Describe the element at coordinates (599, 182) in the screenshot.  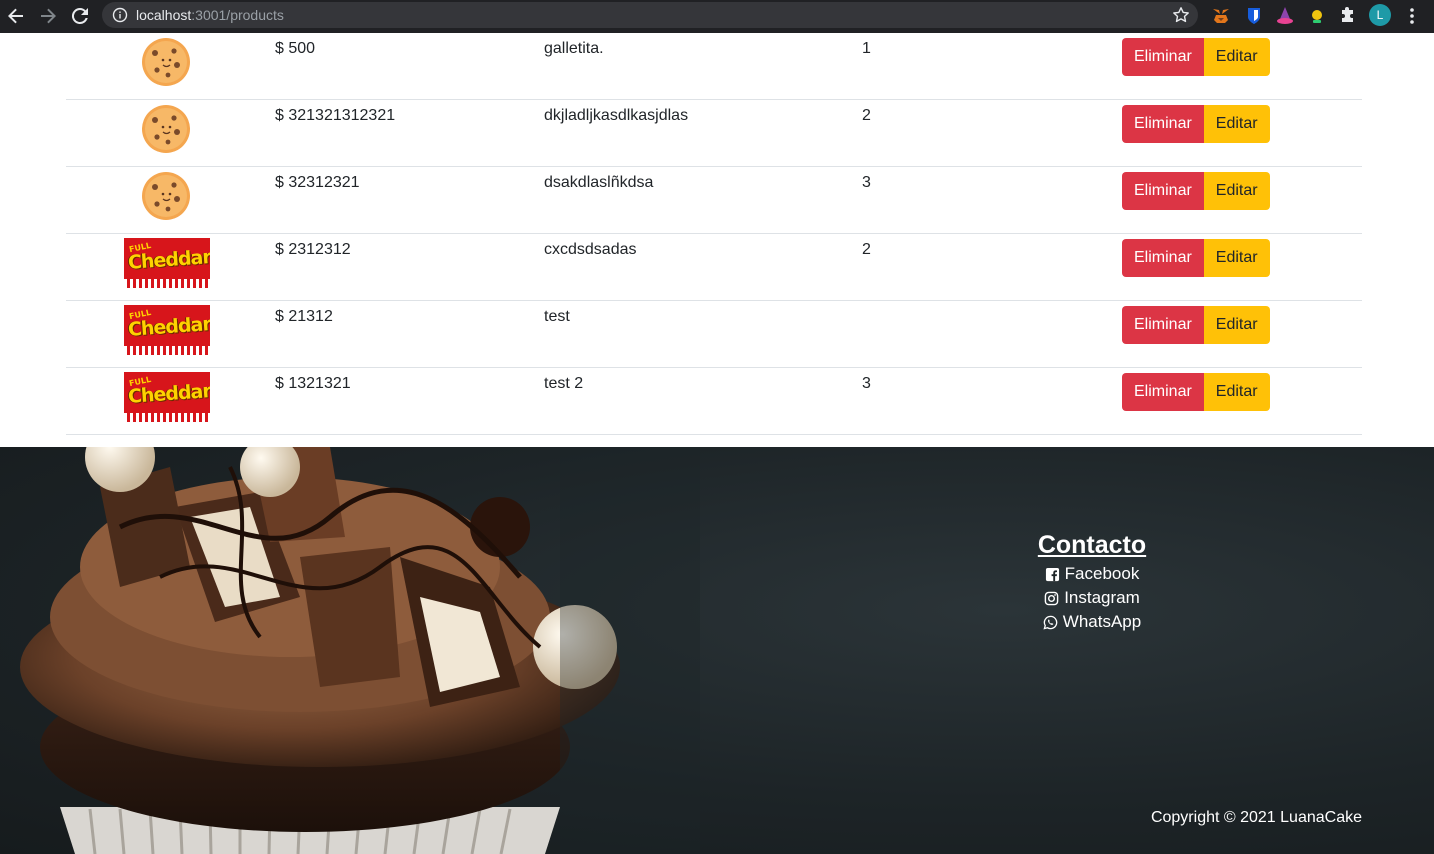
I see `product-name: dsakdlaslñkdsa` at that location.